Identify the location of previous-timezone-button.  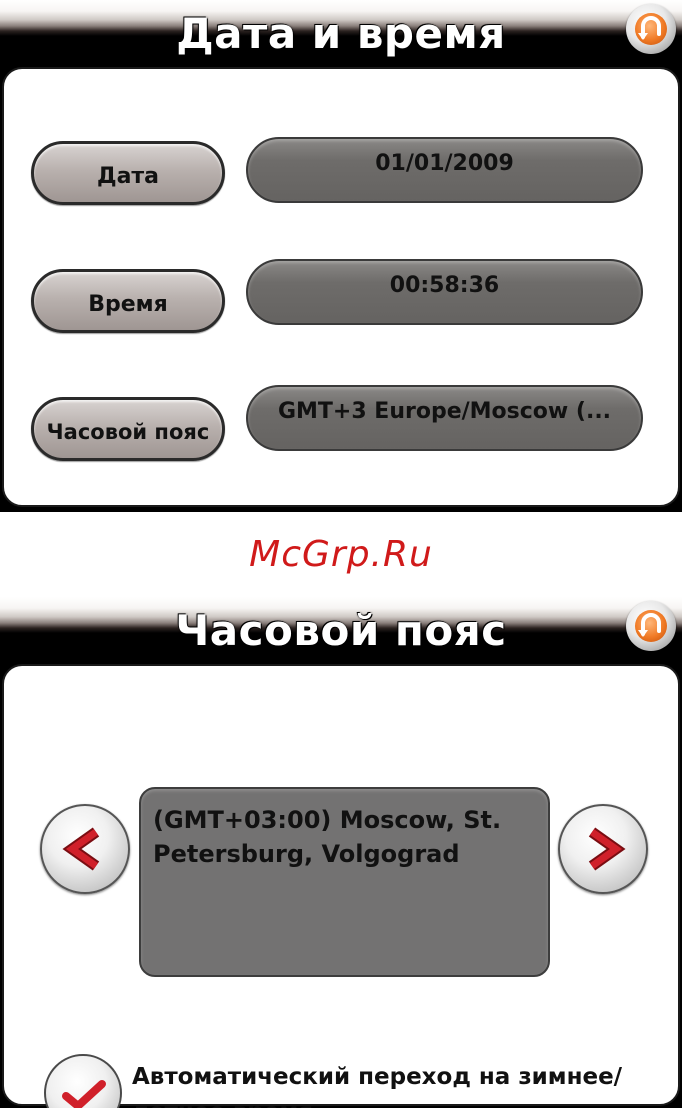
(85, 849).